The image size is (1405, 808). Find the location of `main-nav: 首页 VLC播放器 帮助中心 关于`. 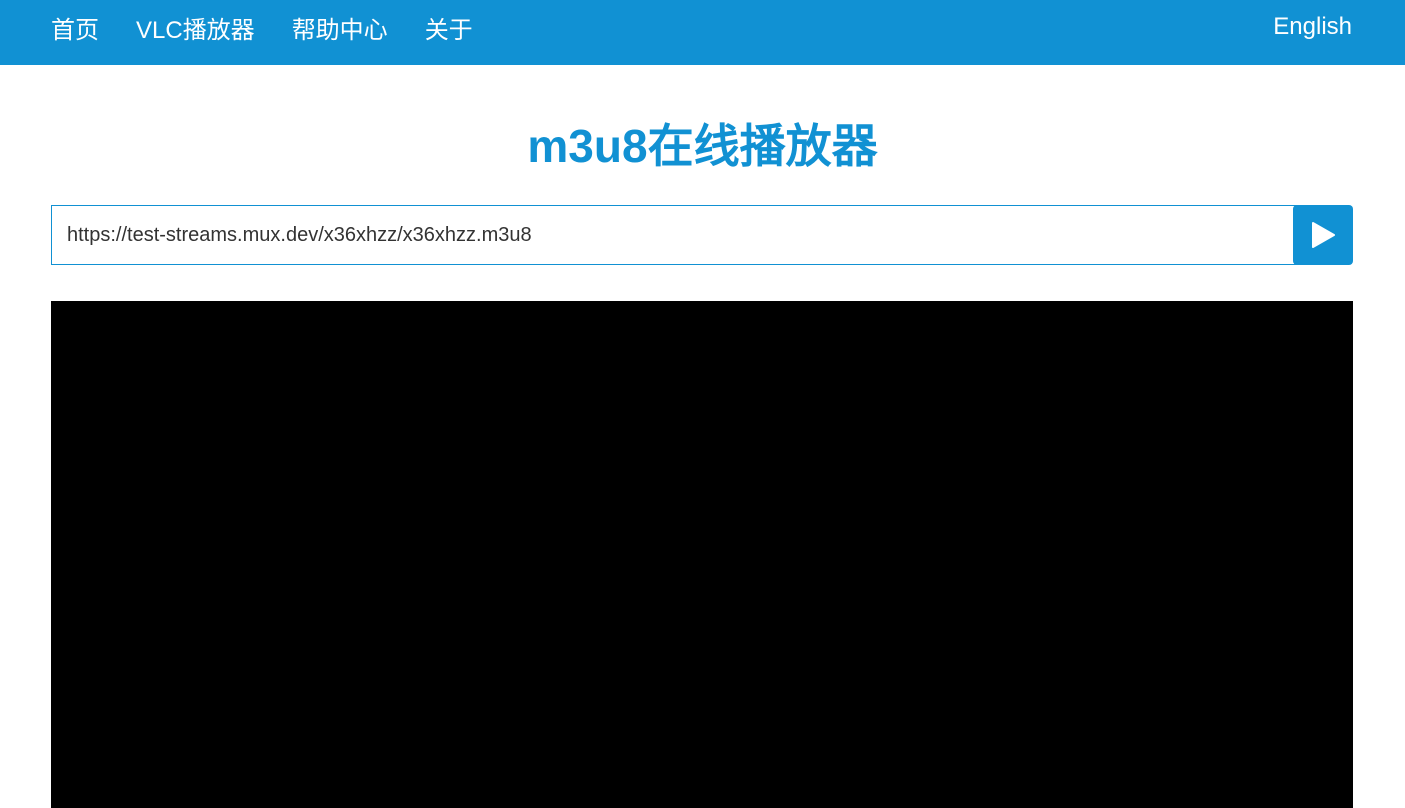

main-nav: 首页 VLC播放器 帮助中心 关于 is located at coordinates (280, 27).